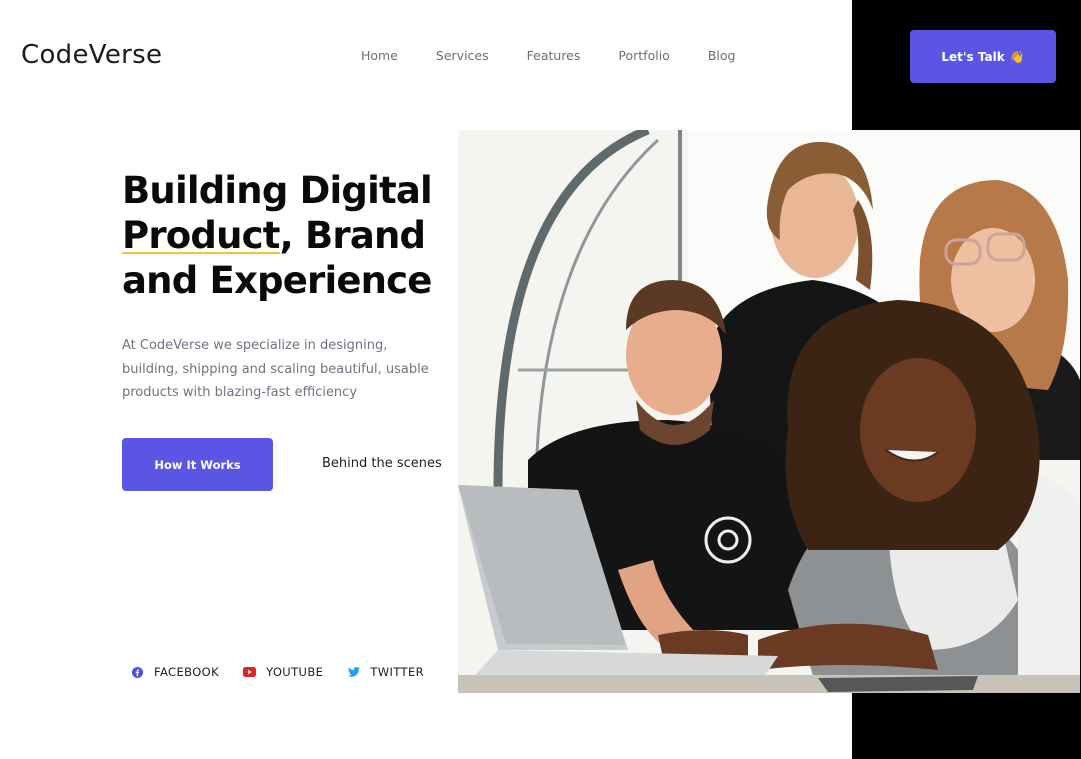  What do you see at coordinates (352, 235) in the screenshot?
I see `headline-line-2-rest: , Brand` at bounding box center [352, 235].